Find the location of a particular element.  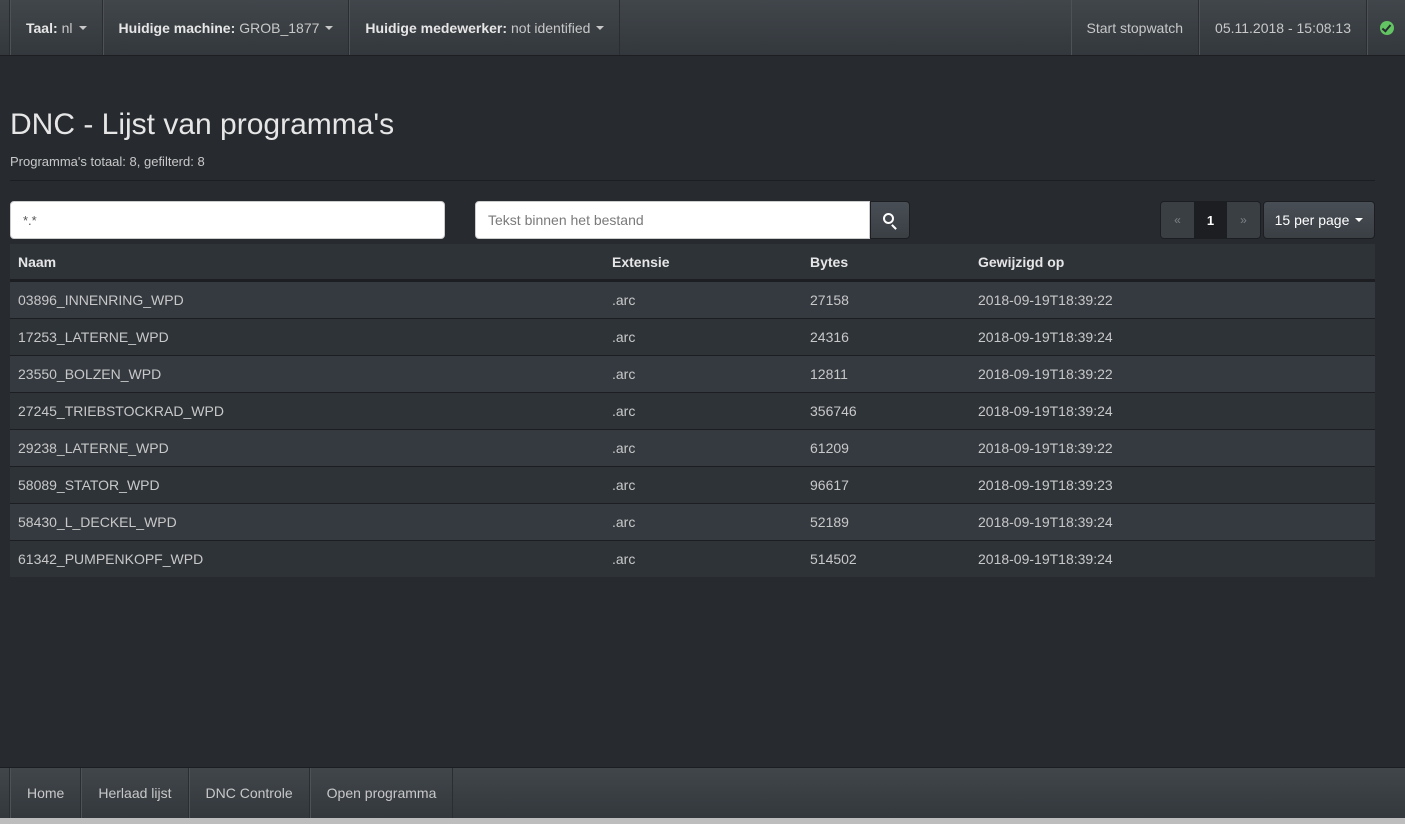

status-indicator is located at coordinates (1386, 27).